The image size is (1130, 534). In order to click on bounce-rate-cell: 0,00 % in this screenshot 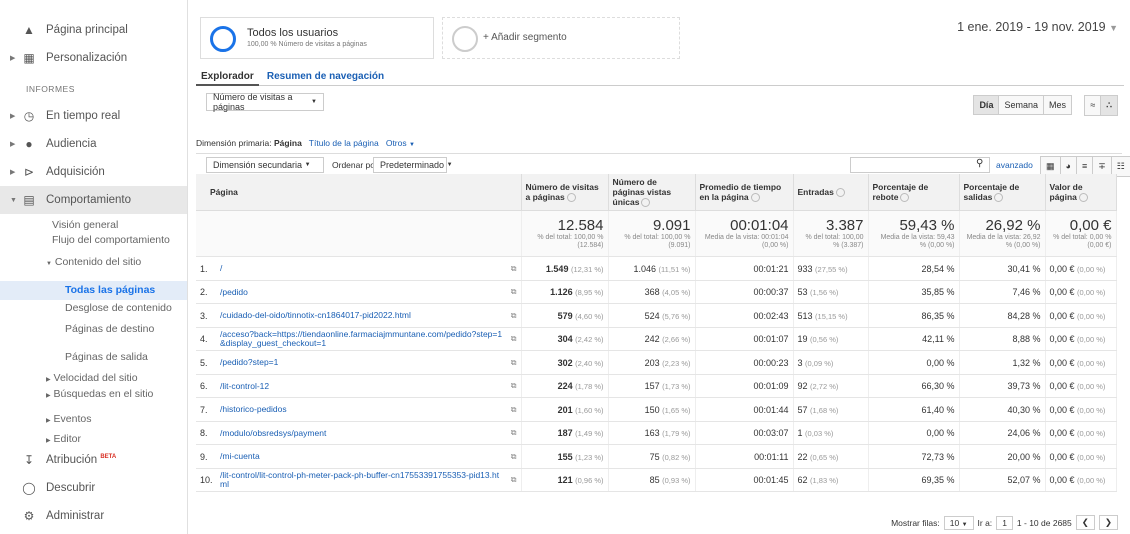, I will do `click(914, 433)`.